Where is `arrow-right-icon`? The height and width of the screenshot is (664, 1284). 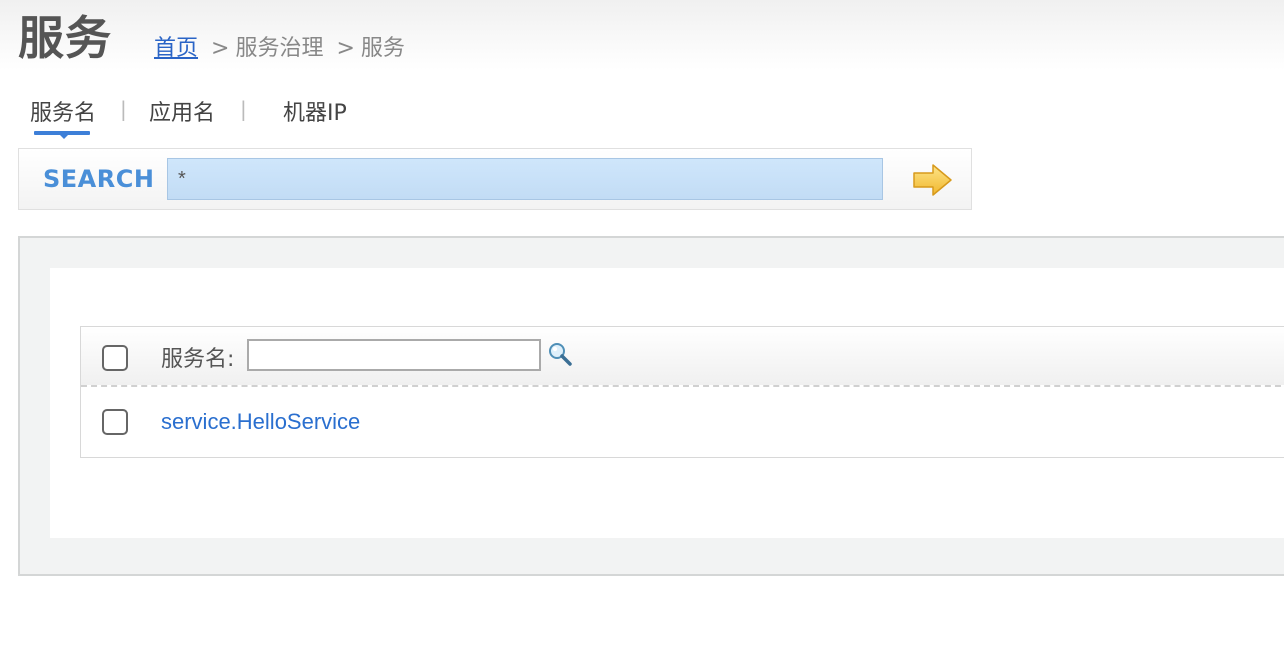 arrow-right-icon is located at coordinates (932, 180).